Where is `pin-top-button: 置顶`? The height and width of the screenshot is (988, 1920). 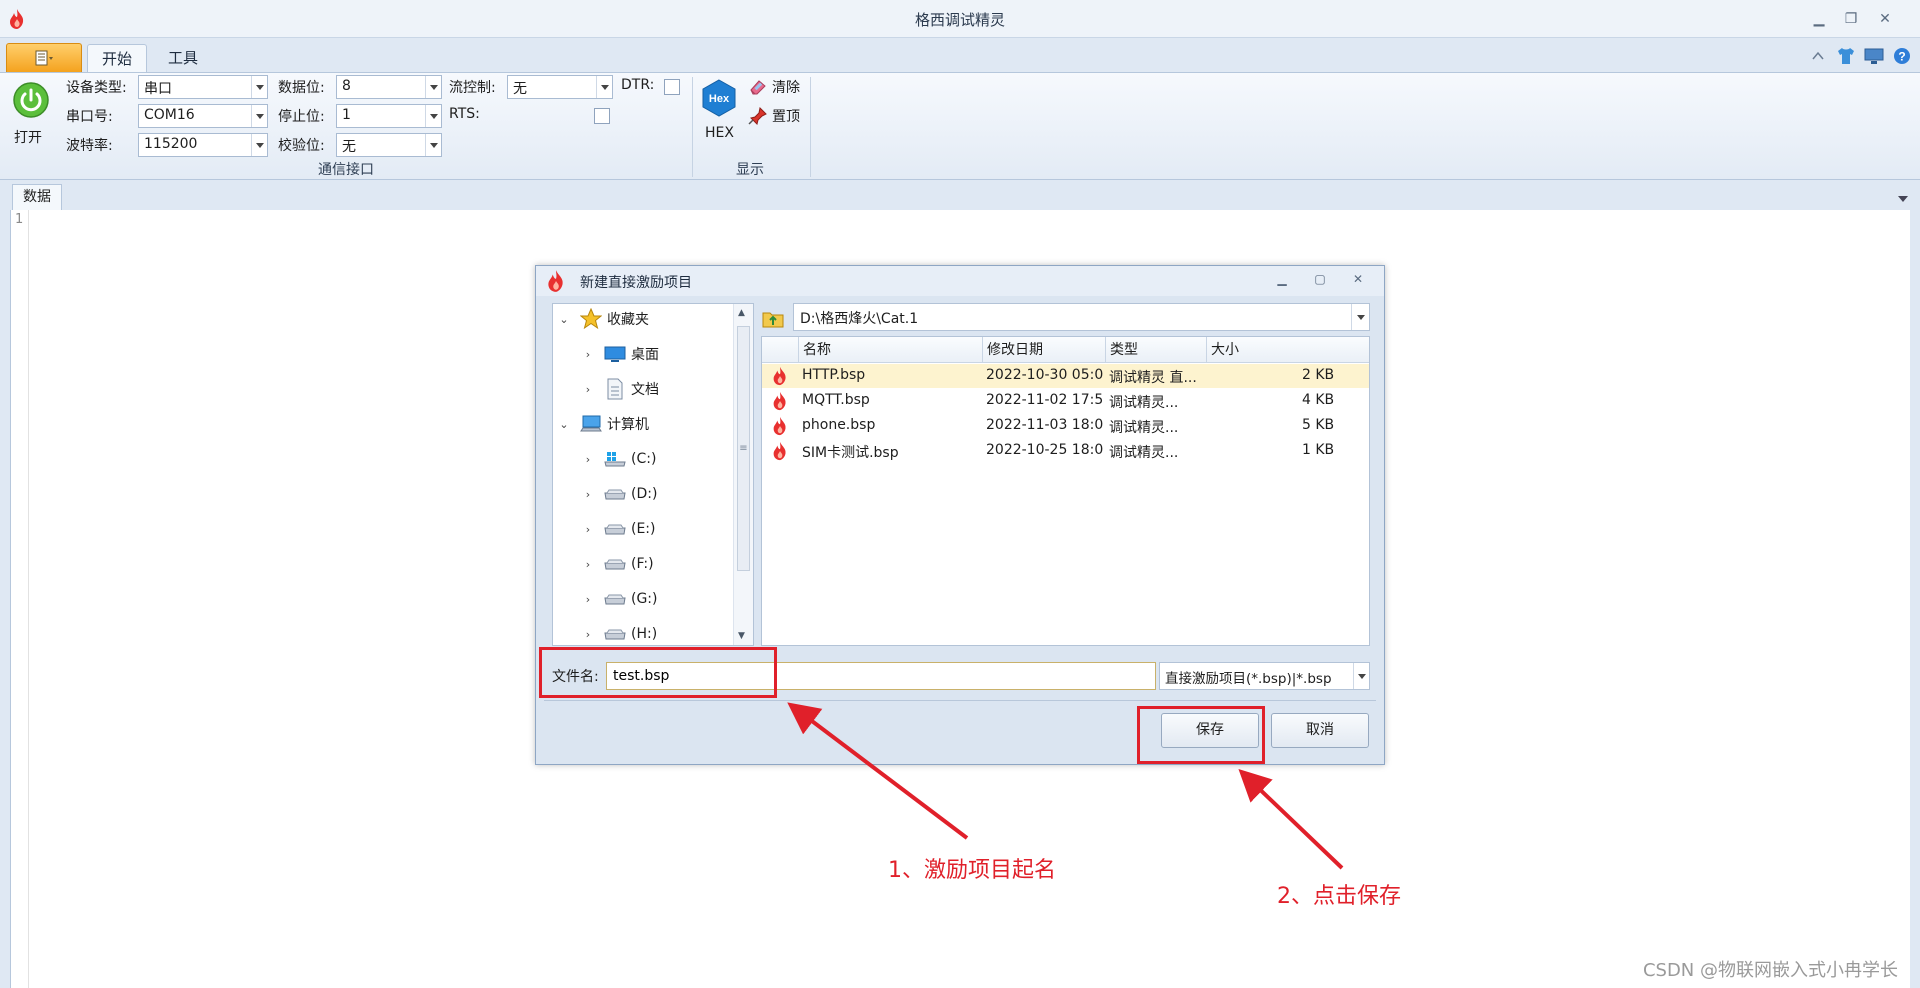
pin-top-button: 置顶 is located at coordinates (774, 116).